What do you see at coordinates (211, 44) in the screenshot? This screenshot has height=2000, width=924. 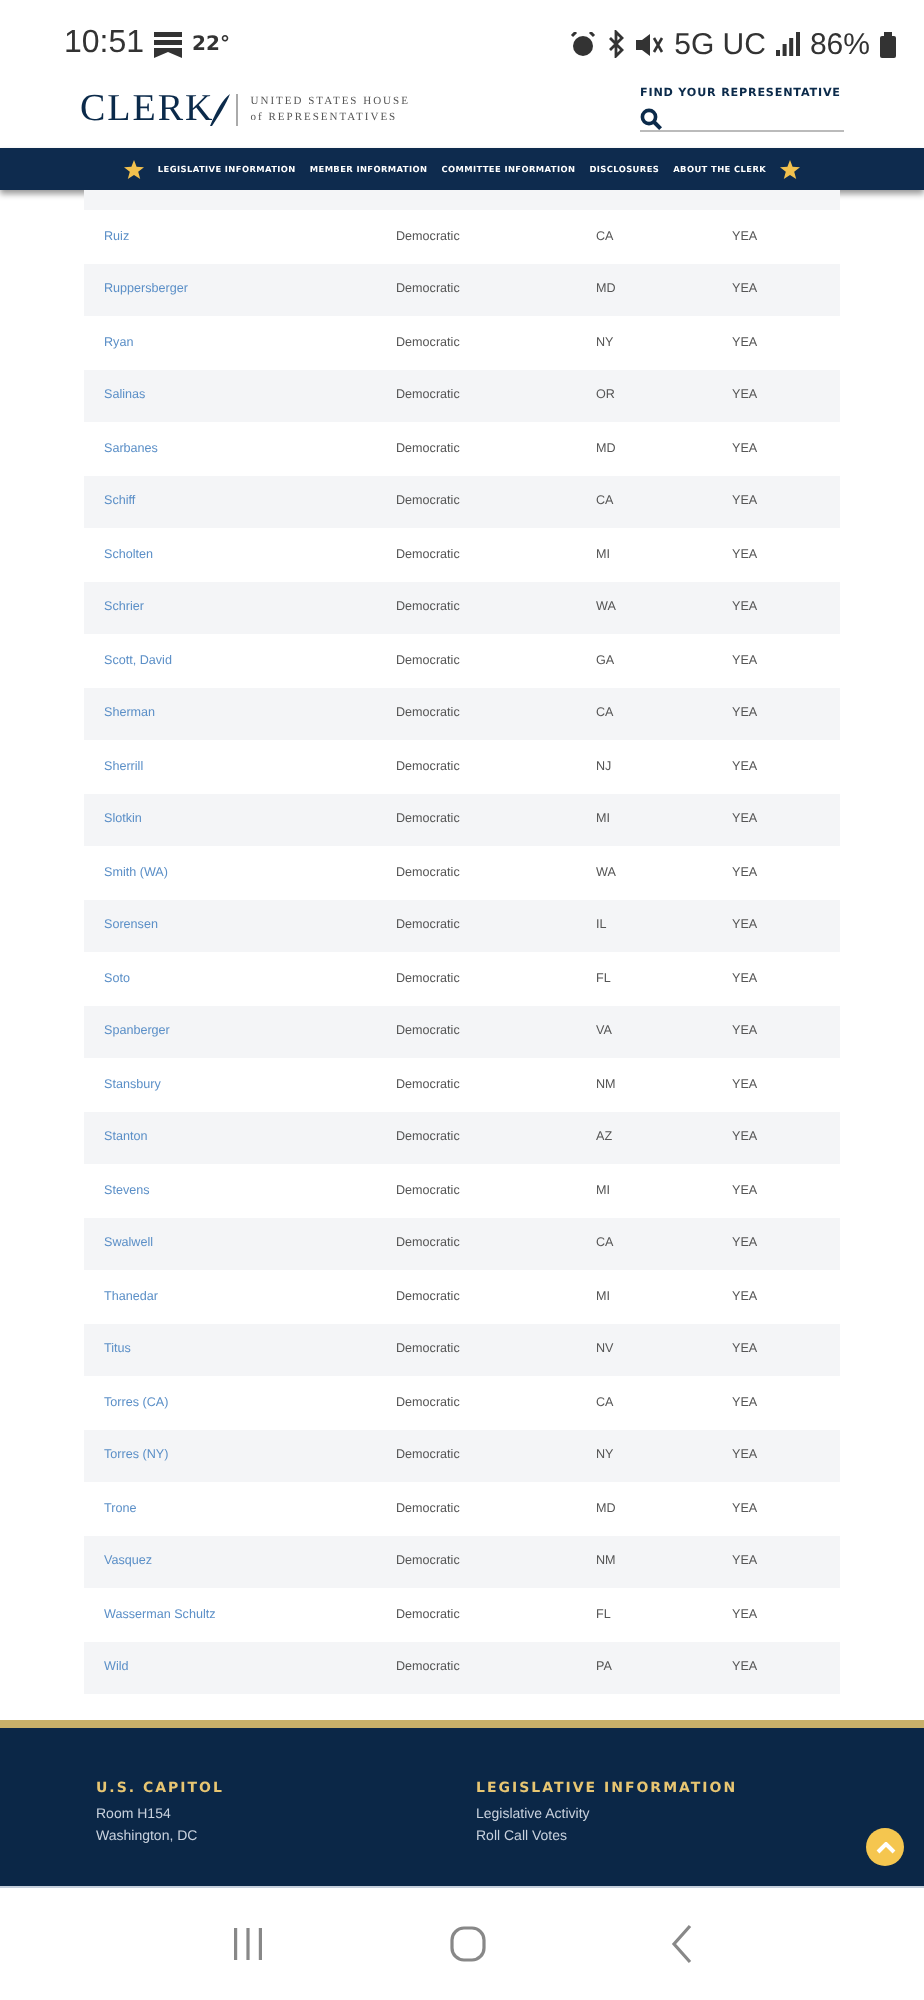 I see `temperature: 22°` at bounding box center [211, 44].